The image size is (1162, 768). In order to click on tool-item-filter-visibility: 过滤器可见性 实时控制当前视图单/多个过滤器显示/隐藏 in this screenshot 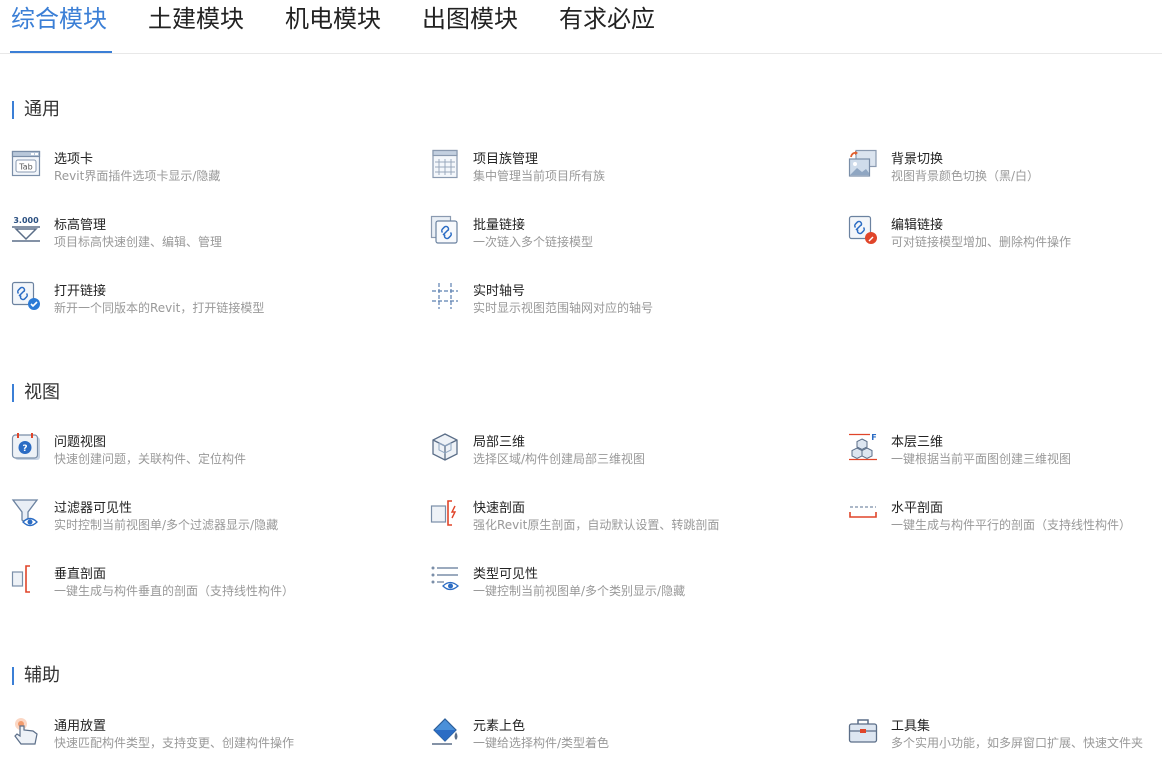, I will do `click(201, 521)`.